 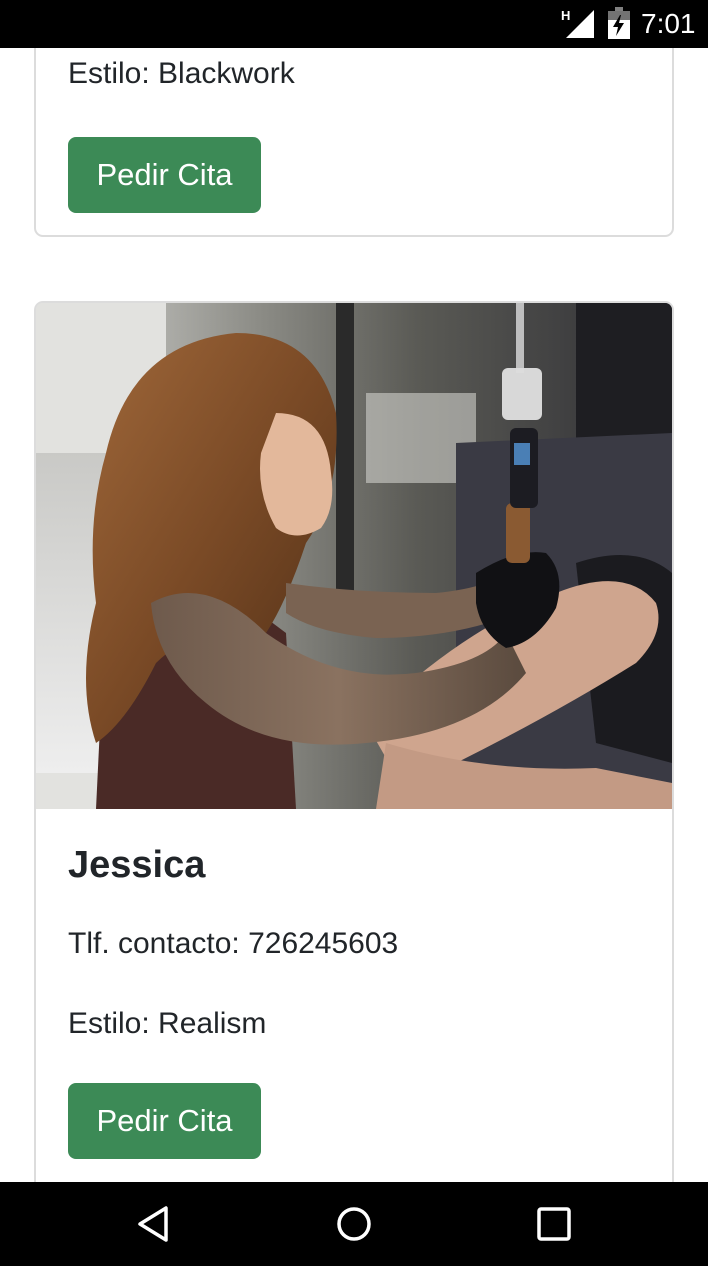 I want to click on recents-icon, so click(x=554, y=1224).